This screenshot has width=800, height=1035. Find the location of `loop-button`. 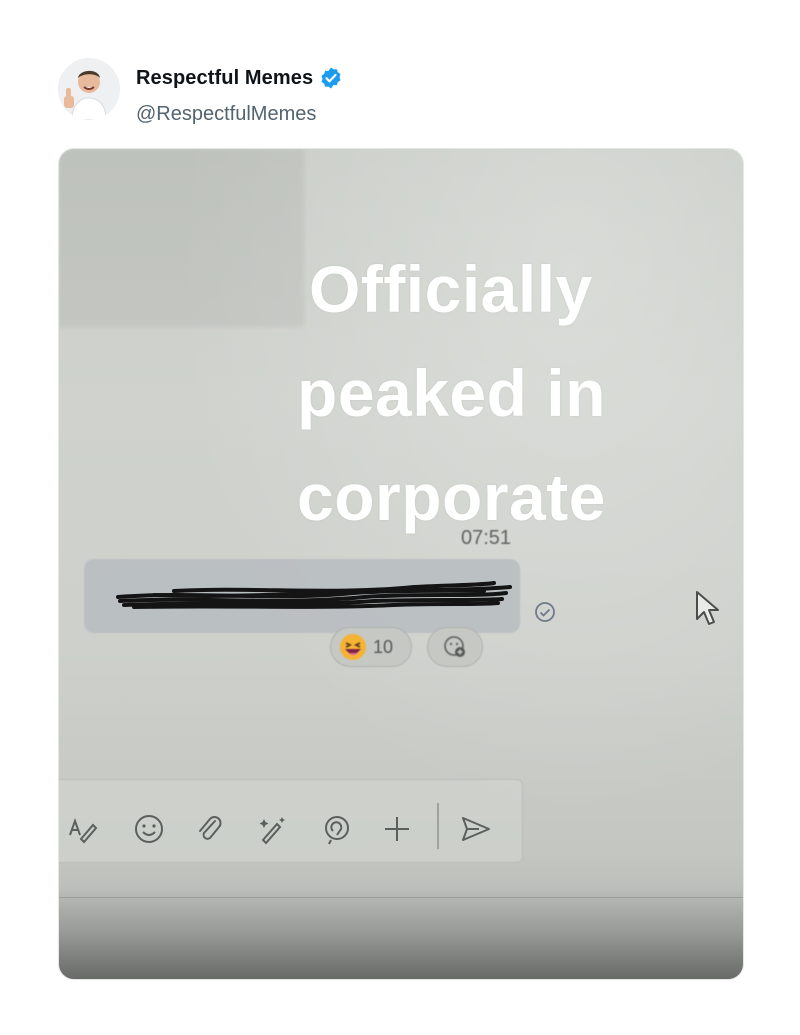

loop-button is located at coordinates (337, 829).